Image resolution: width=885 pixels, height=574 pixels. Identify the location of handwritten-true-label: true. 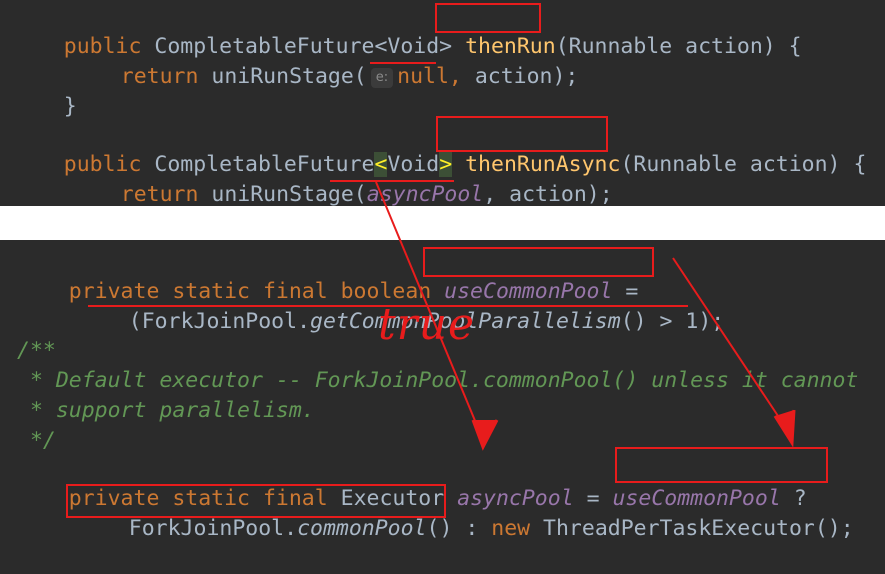
(427, 324).